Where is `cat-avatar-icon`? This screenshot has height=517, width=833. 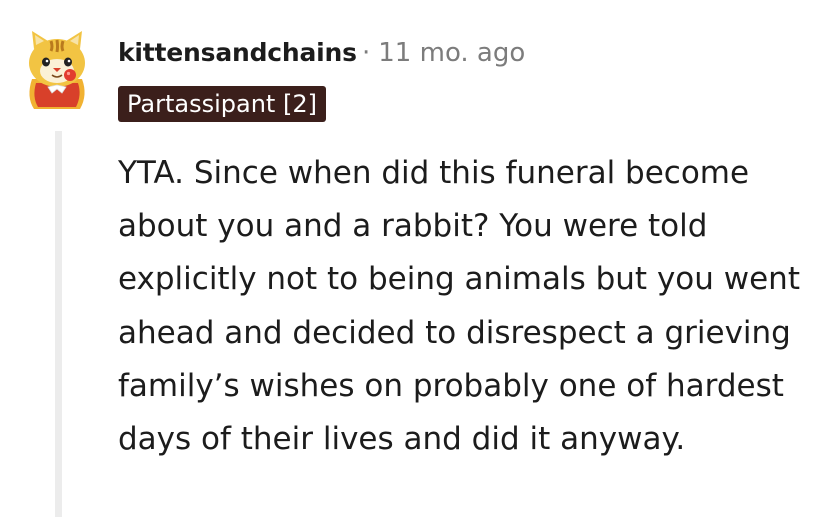 cat-avatar-icon is located at coordinates (57, 70).